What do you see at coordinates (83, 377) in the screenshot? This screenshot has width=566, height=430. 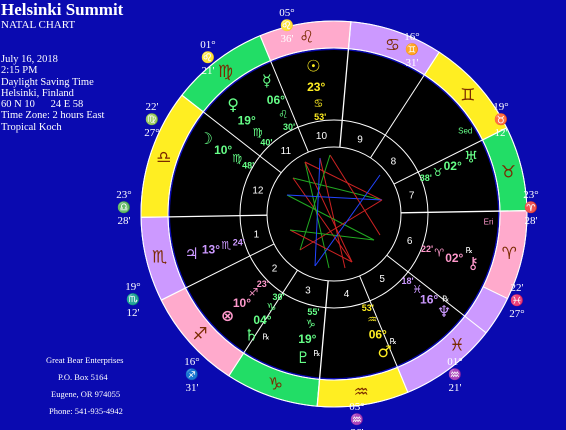 I see `publisher-address: P.O. Box 5164` at bounding box center [83, 377].